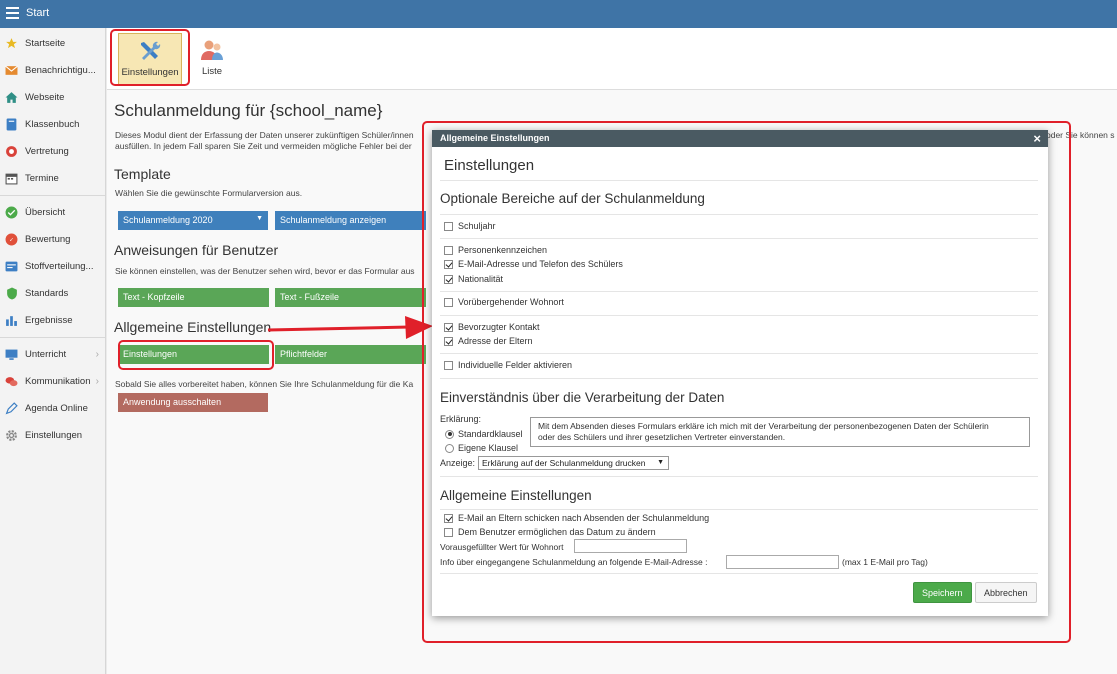 The height and width of the screenshot is (674, 1117). I want to click on sidebar-item-vertretung: Vertretung, so click(52, 151).